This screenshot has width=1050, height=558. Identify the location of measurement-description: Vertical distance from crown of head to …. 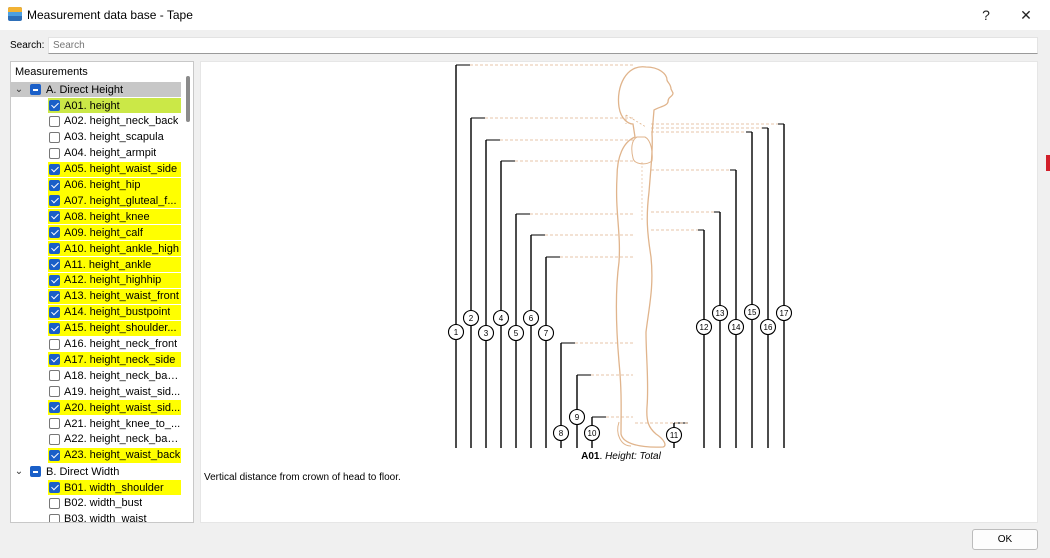
(302, 477).